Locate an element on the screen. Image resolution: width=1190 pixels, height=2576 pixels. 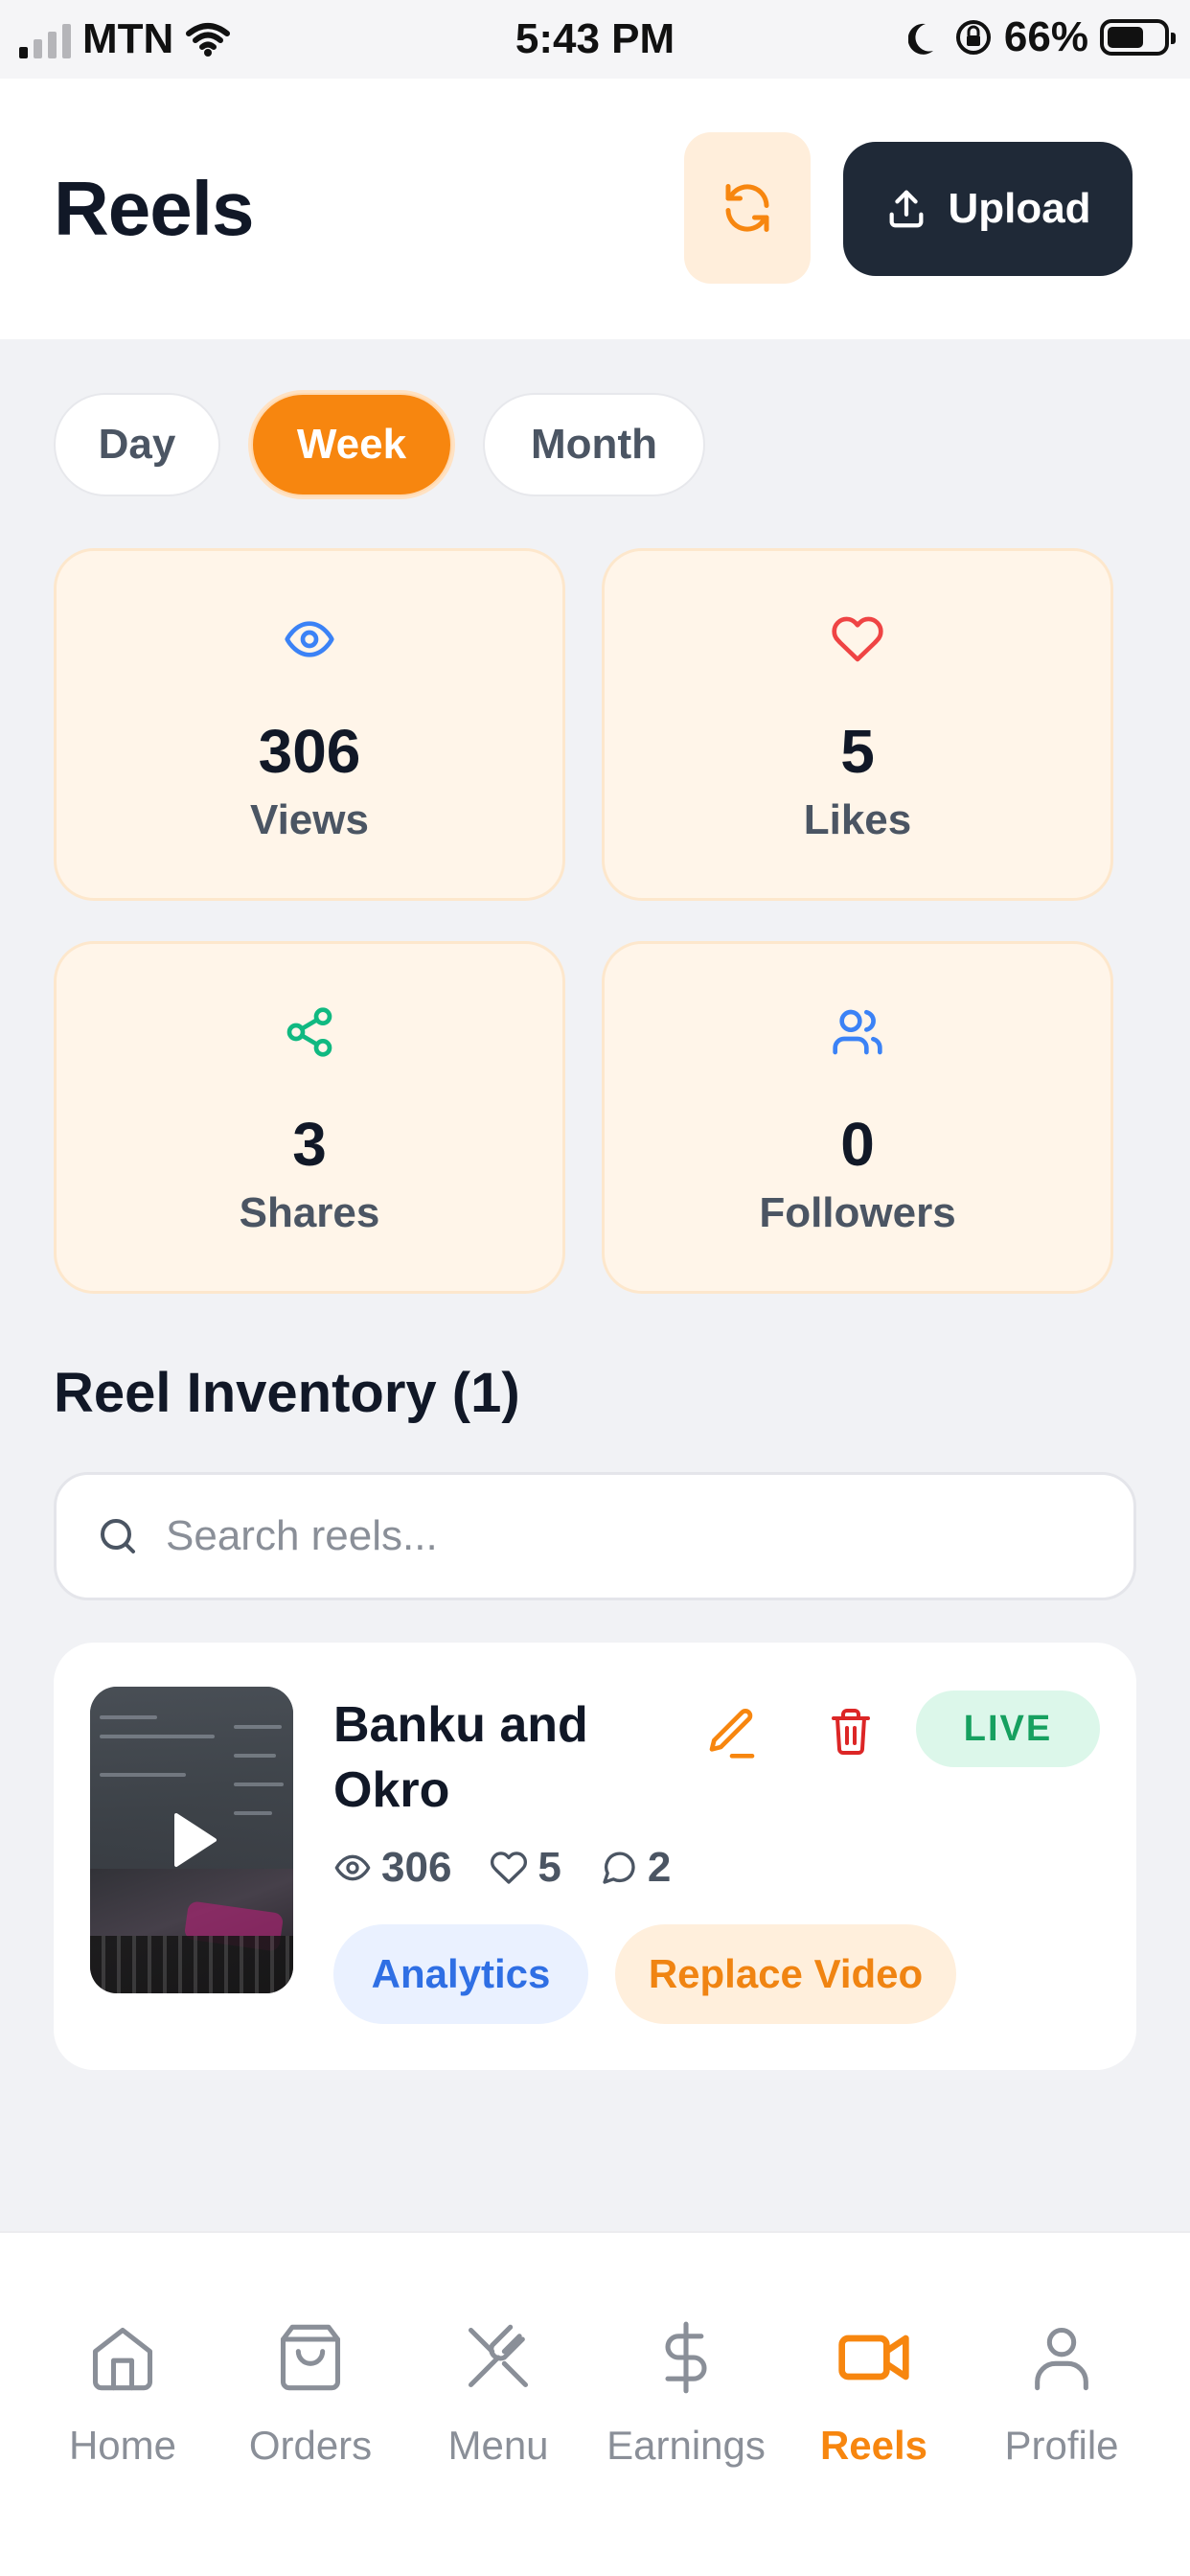
followers-count: 0 is located at coordinates (858, 1144).